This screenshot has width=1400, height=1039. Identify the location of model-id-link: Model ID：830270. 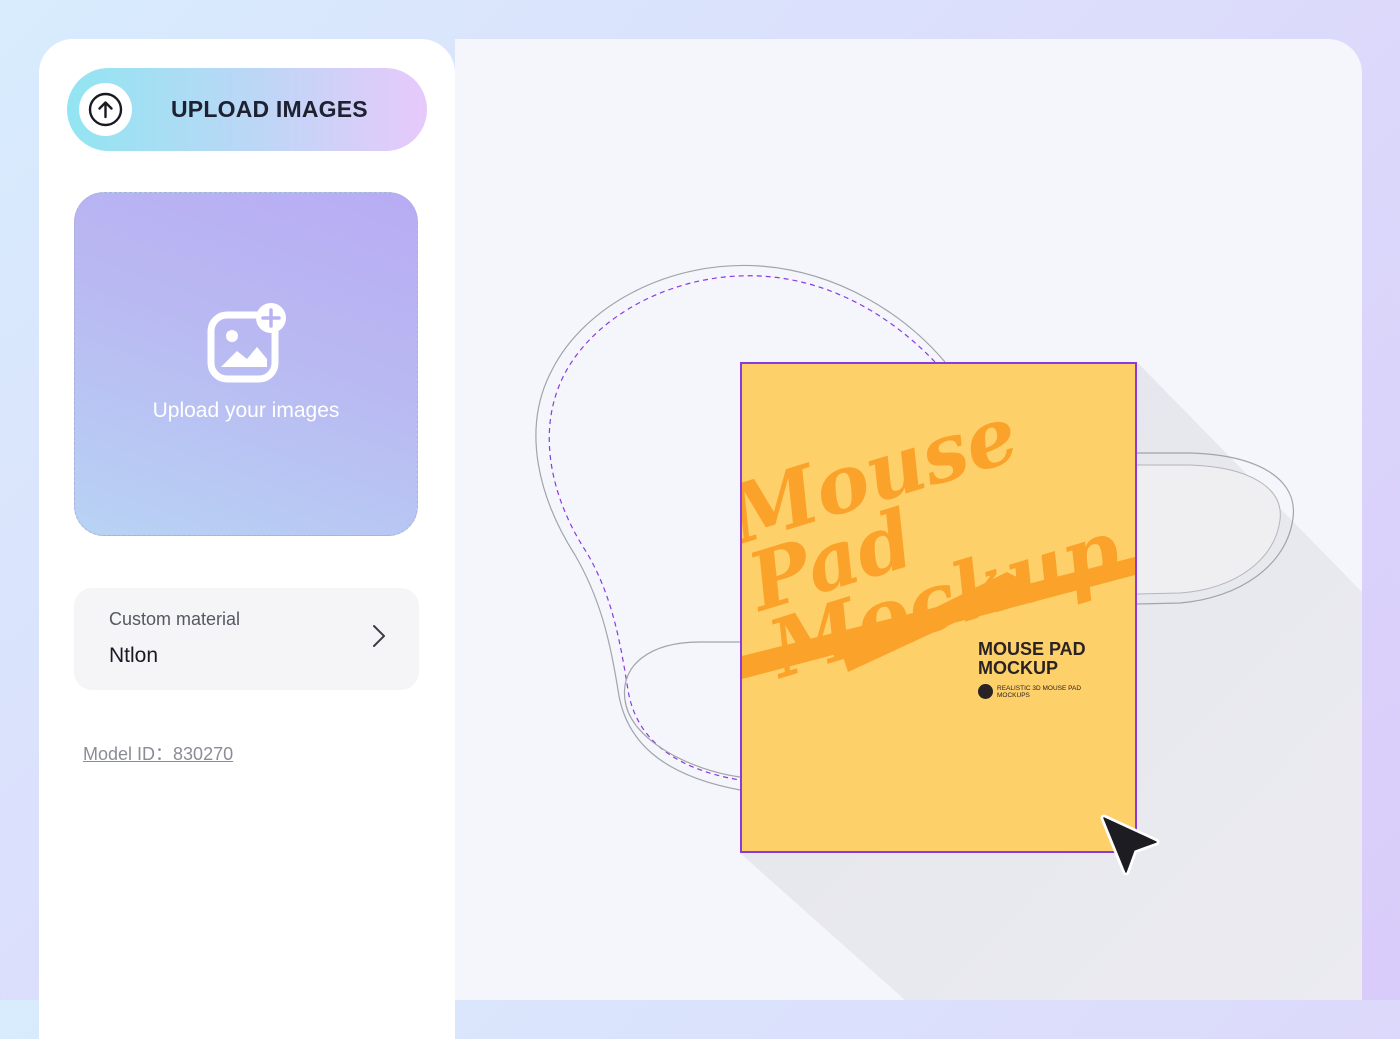
(158, 753).